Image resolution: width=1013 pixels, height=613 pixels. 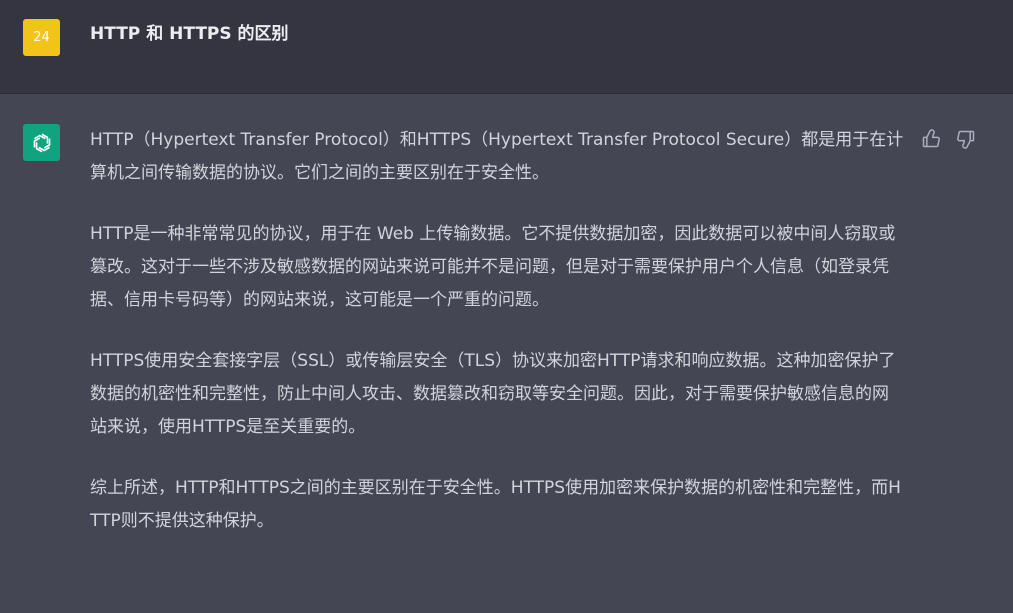 I want to click on user-avatar: 24, so click(x=41, y=37).